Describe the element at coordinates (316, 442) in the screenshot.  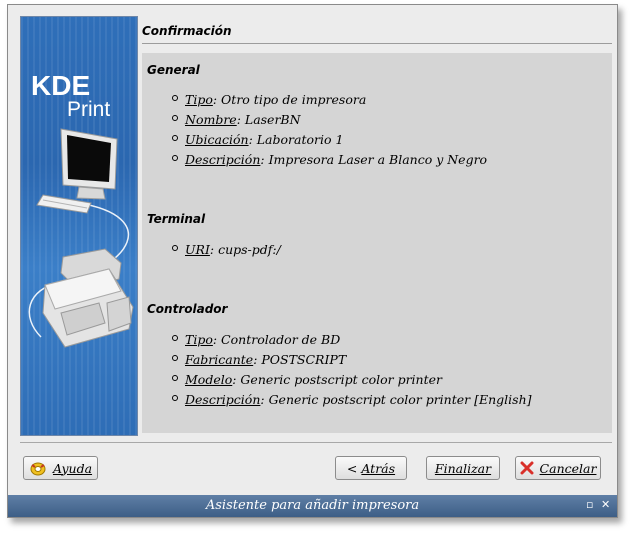
I see `button-separator` at that location.